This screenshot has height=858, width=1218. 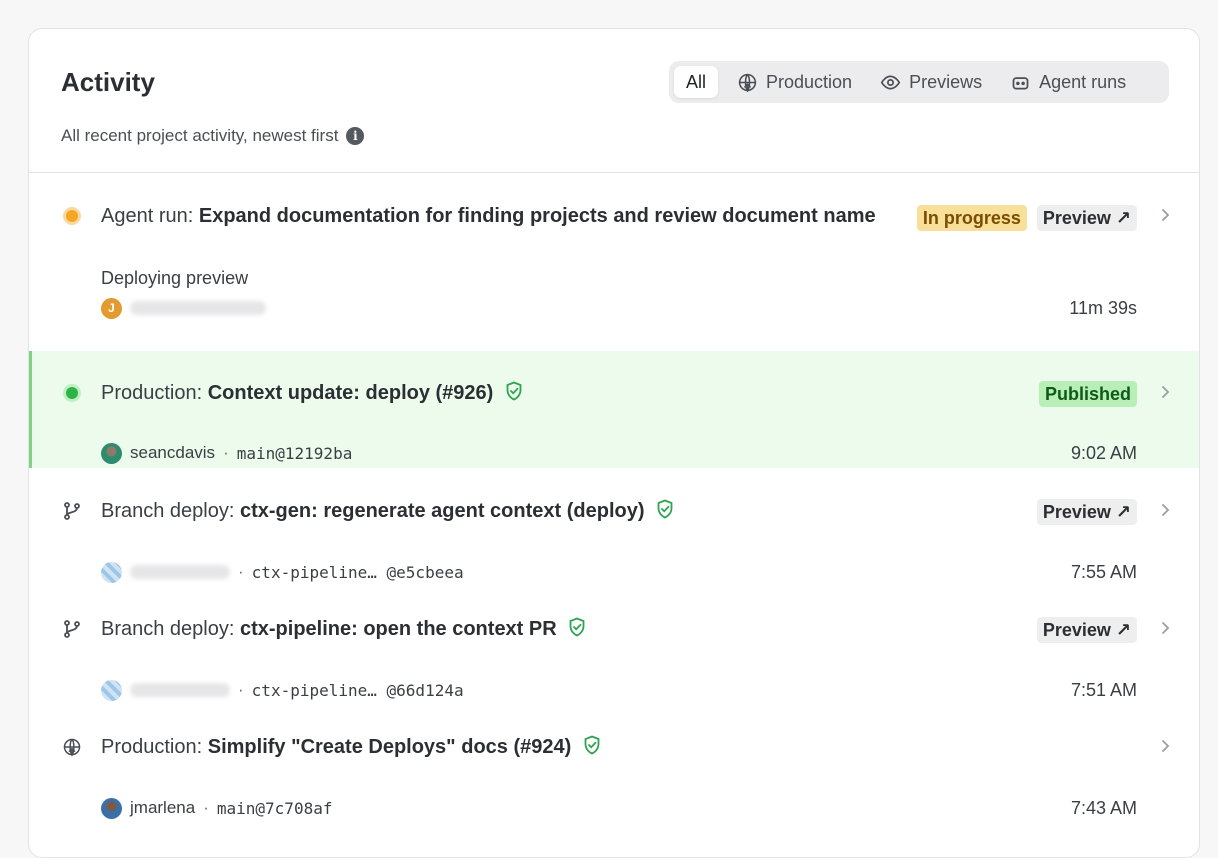 I want to click on row-user: jmarlena, so click(x=163, y=807).